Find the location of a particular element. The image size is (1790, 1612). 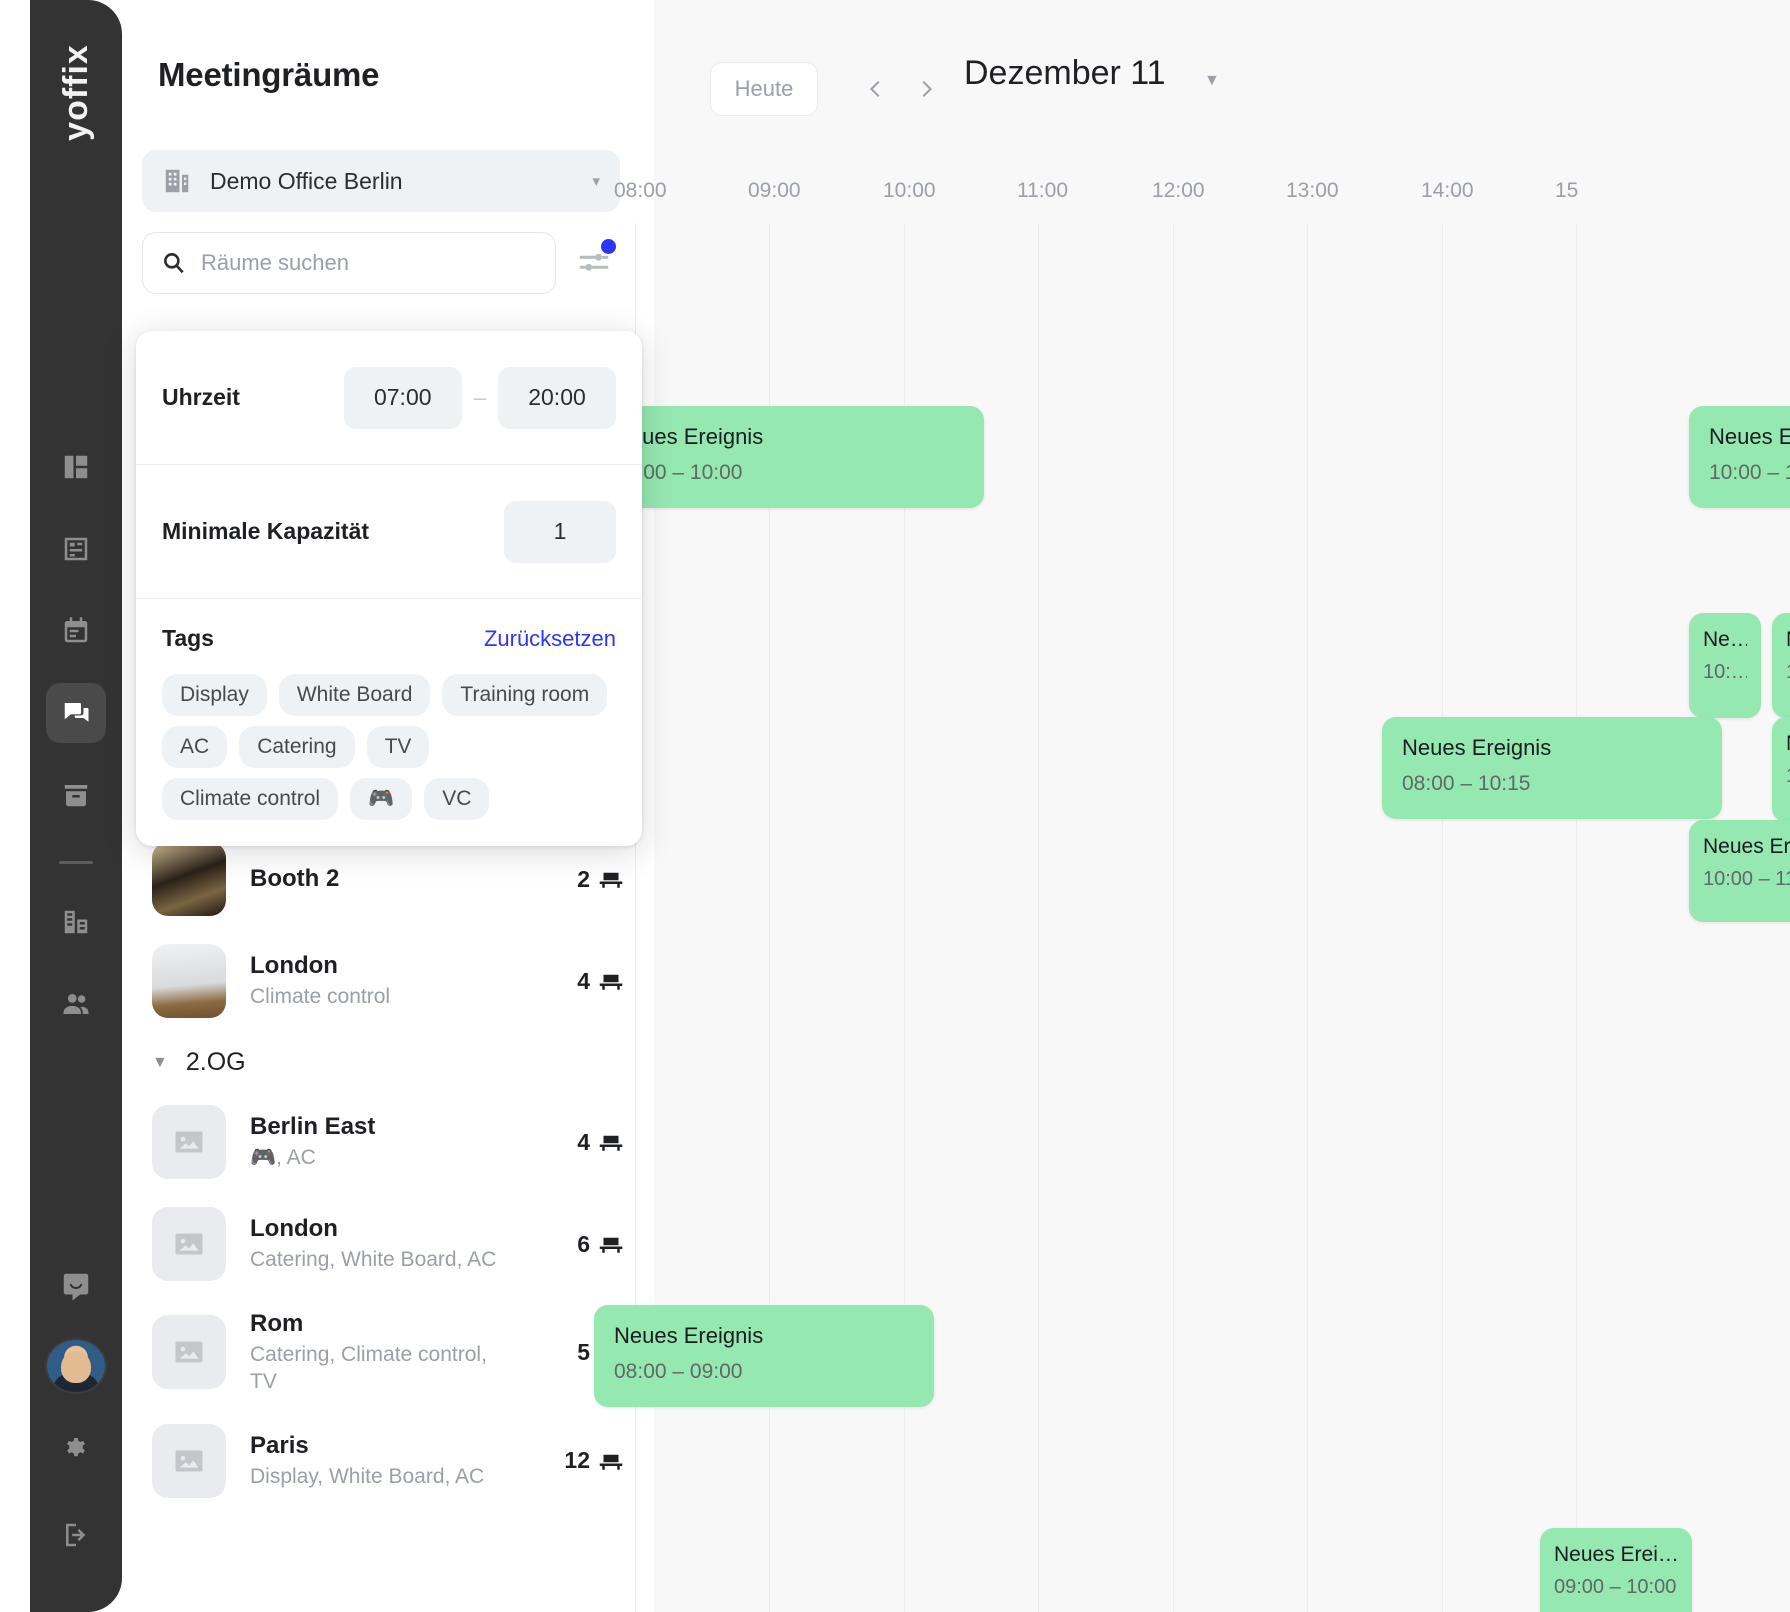

primary-navigation-rail: yoffix is located at coordinates (76, 806).